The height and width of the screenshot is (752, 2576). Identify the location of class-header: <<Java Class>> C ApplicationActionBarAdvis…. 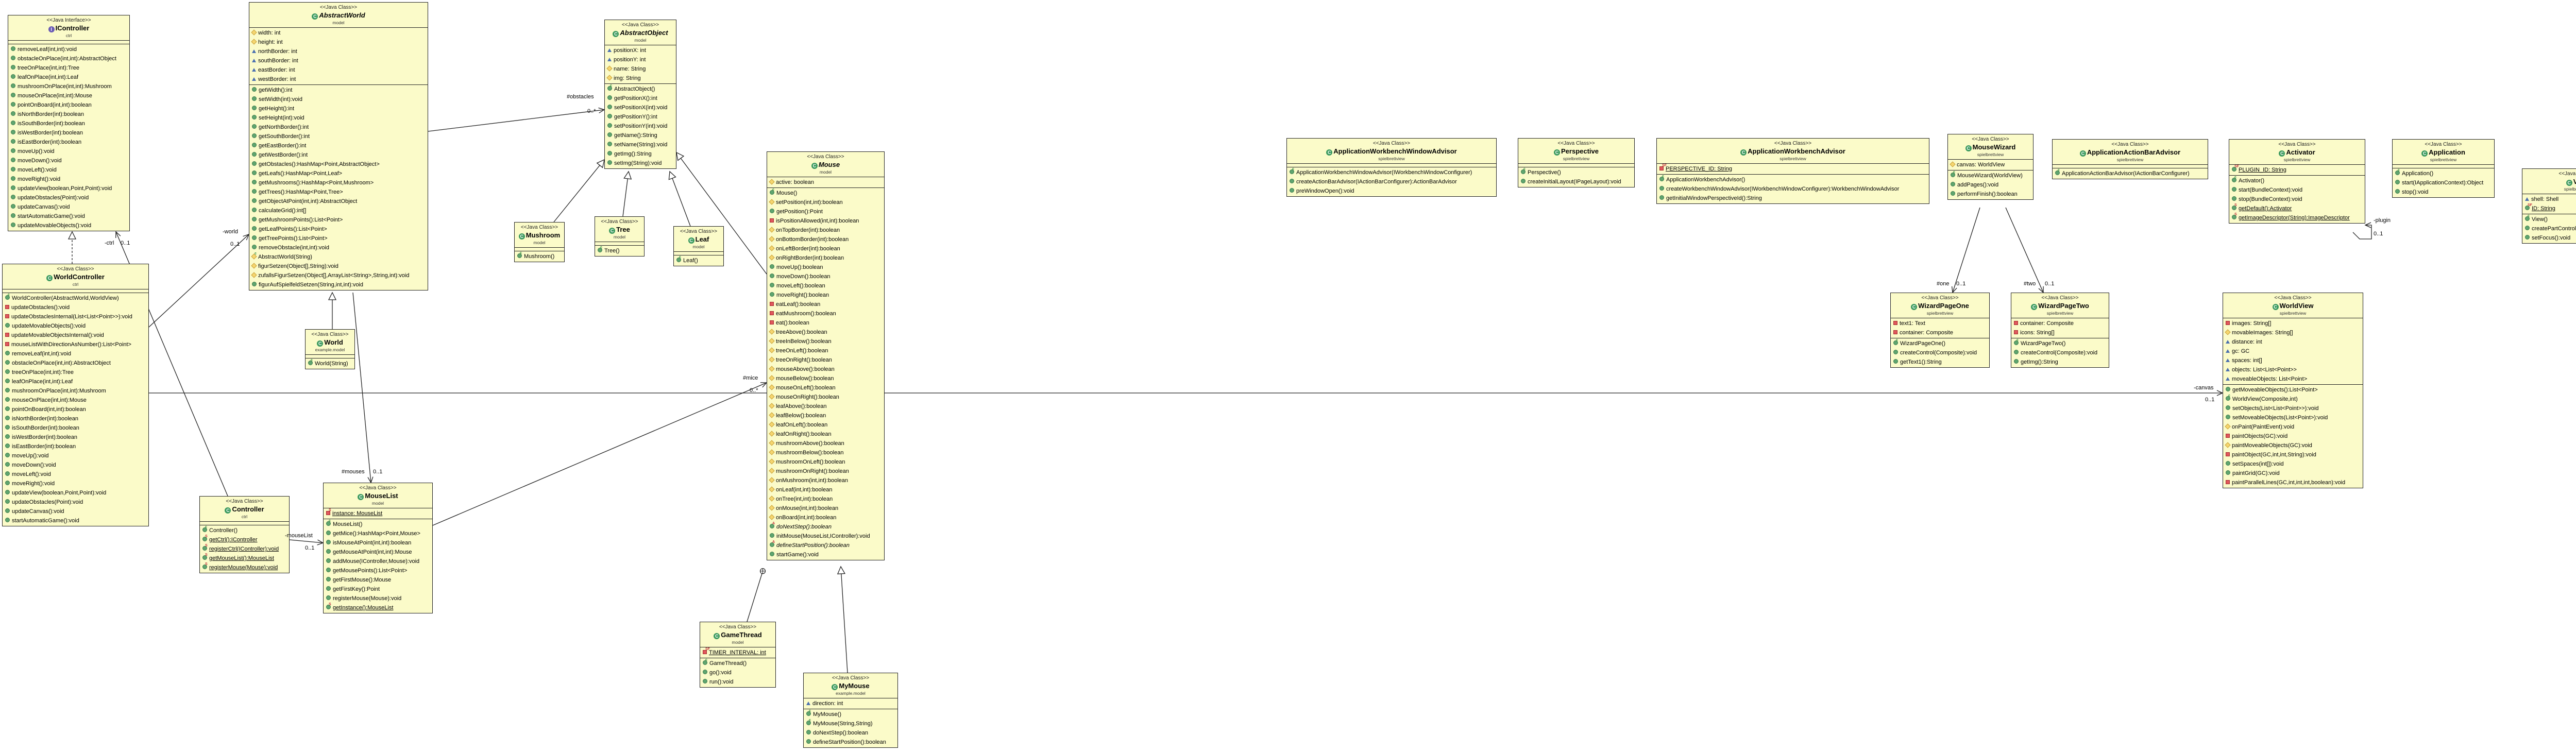
(2130, 152).